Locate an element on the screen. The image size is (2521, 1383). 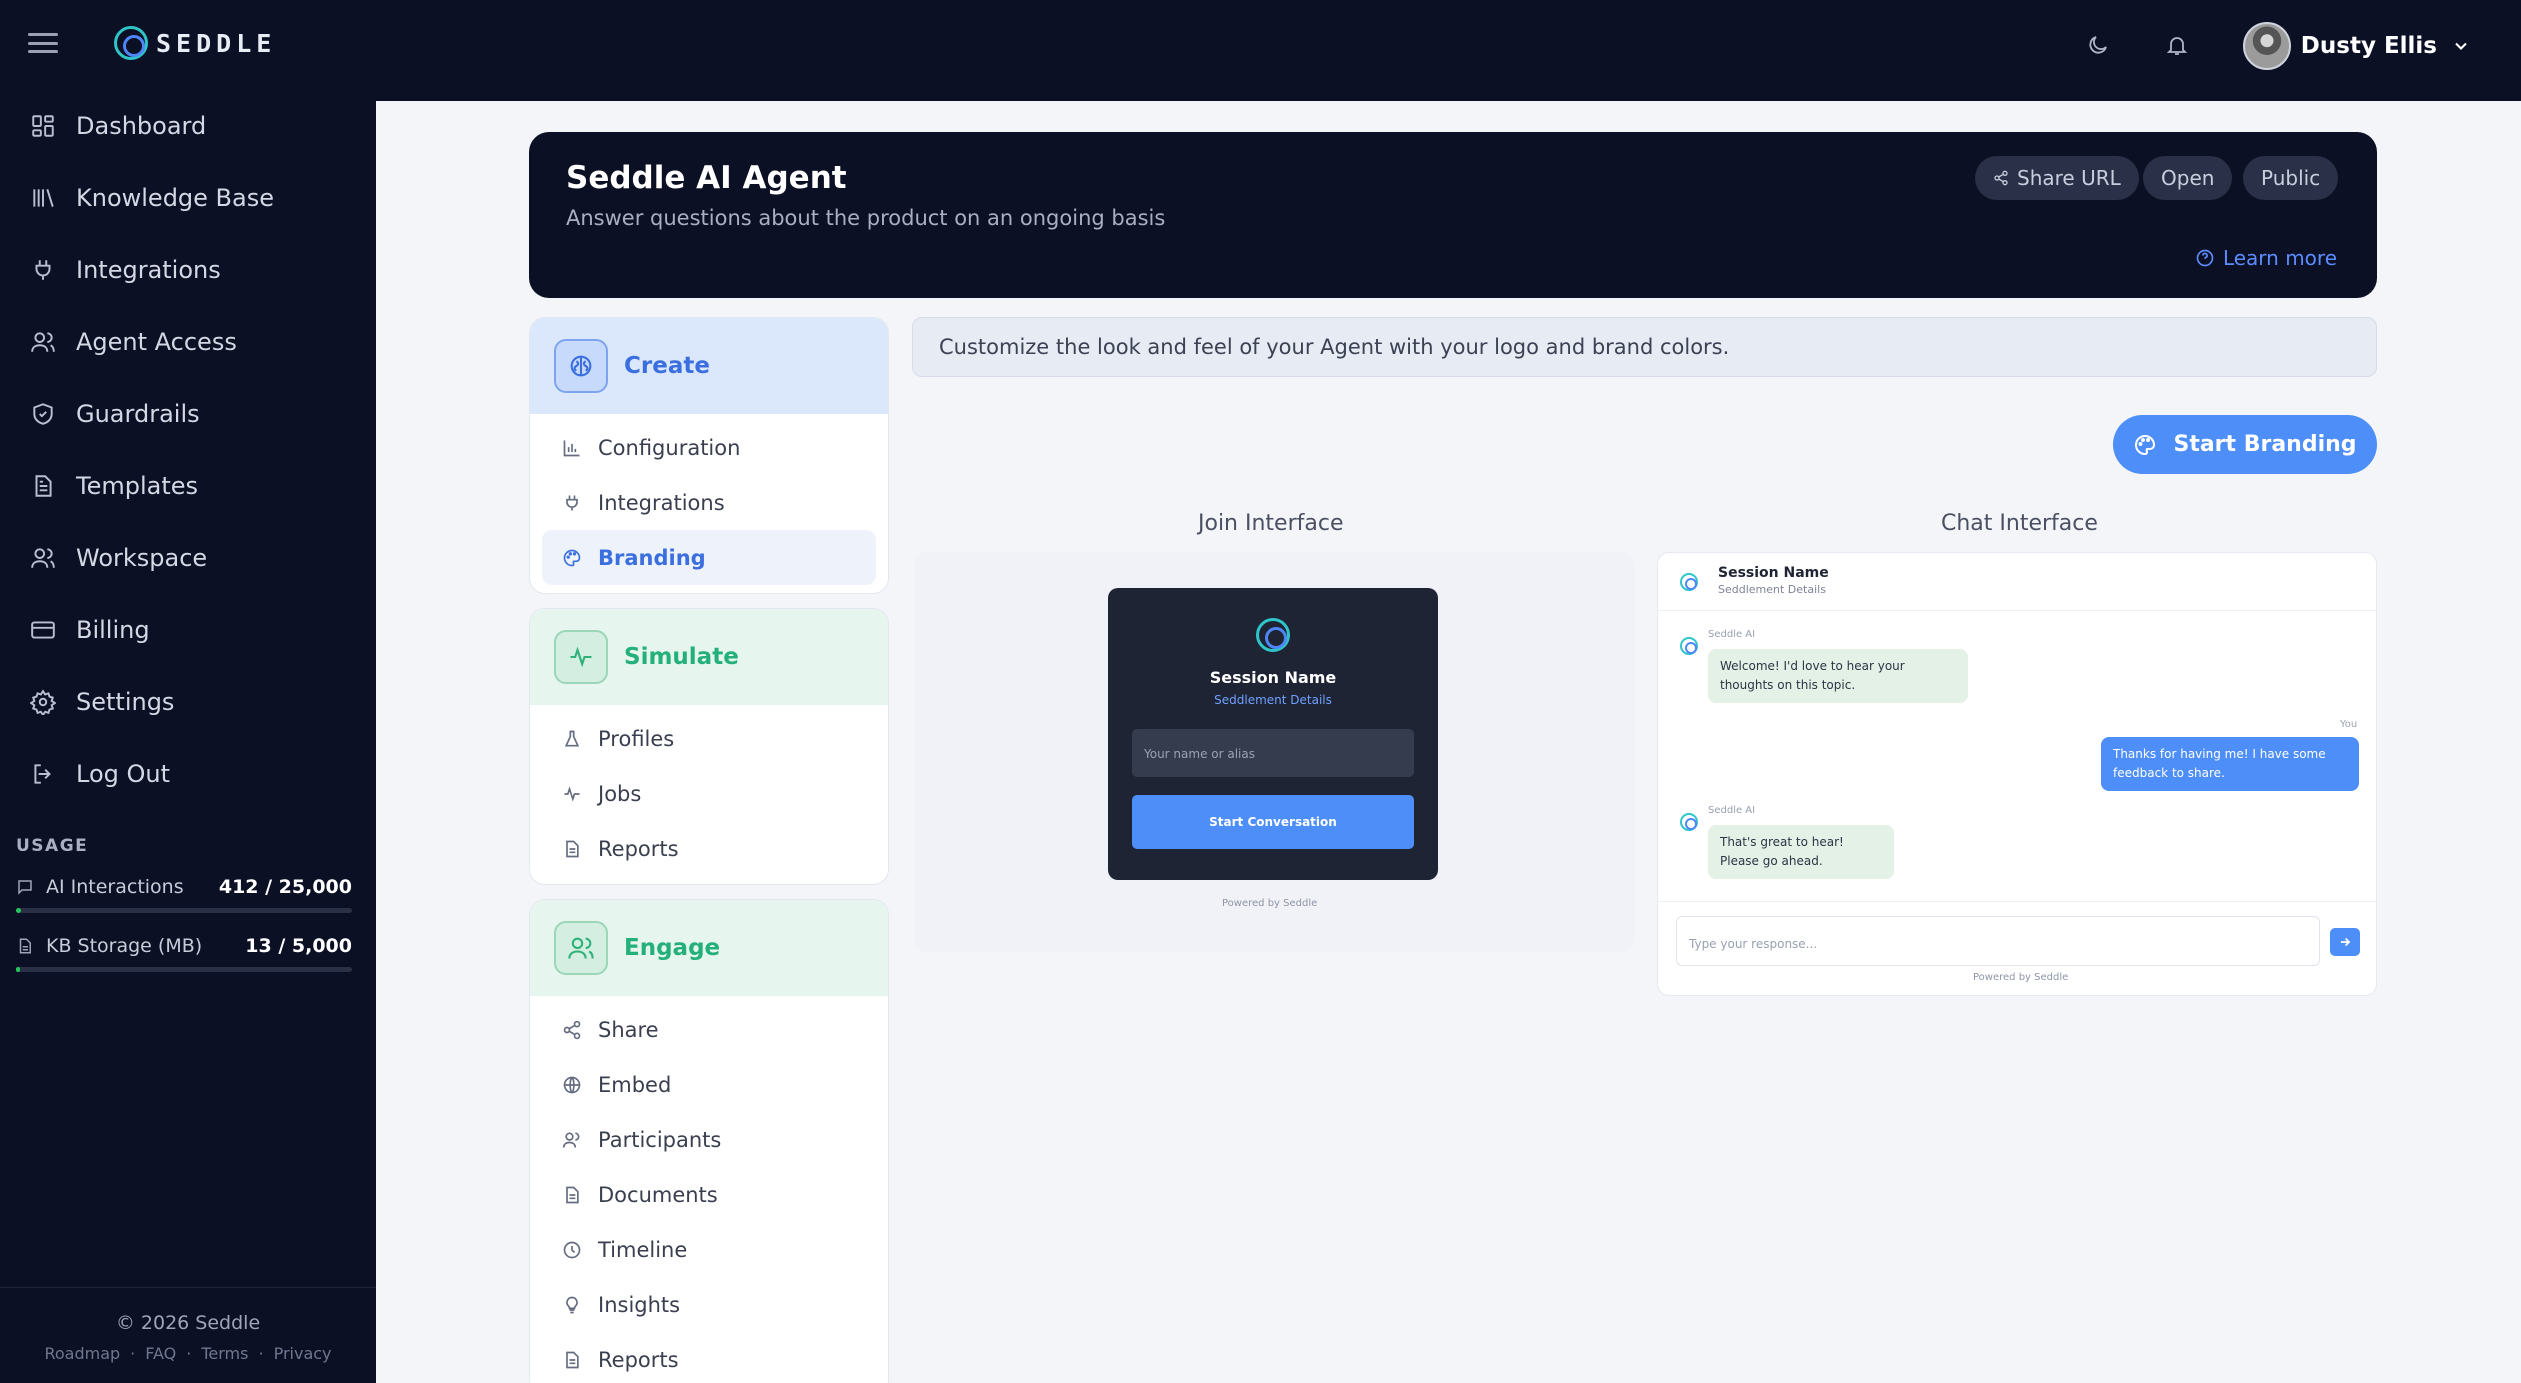
sidebar-item-label: Dashboard is located at coordinates (141, 126).